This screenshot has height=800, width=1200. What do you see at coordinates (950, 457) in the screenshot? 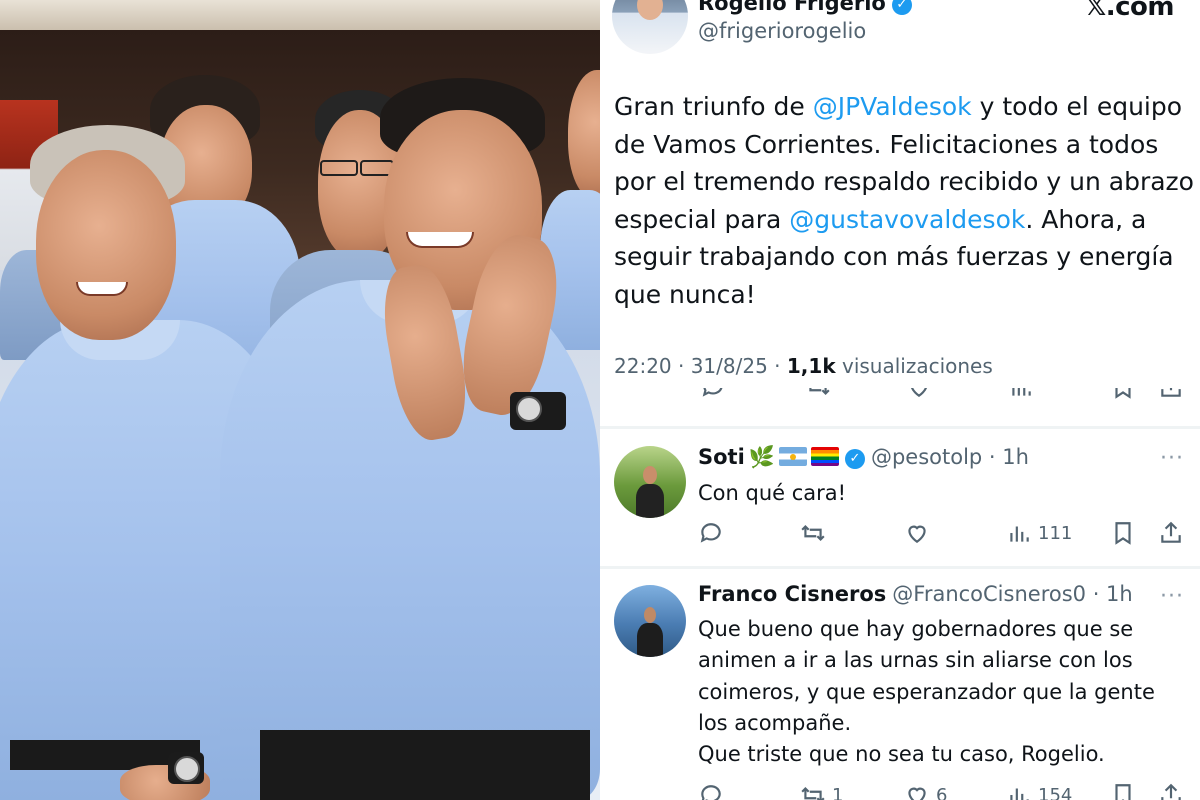
I see `reply-handle: @pesotolp · 1h` at bounding box center [950, 457].